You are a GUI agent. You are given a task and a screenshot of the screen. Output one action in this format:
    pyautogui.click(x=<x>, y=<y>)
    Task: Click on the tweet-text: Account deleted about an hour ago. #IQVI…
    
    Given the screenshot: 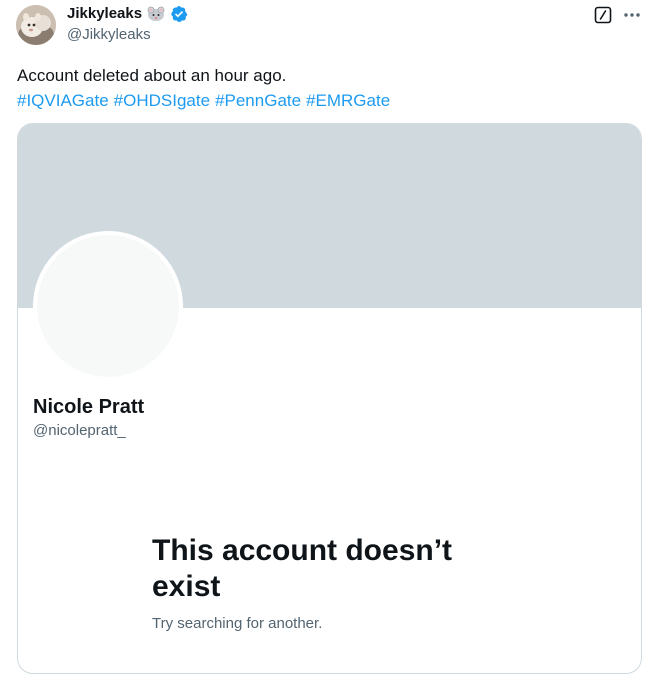 What is the action you would take?
    pyautogui.click(x=327, y=88)
    